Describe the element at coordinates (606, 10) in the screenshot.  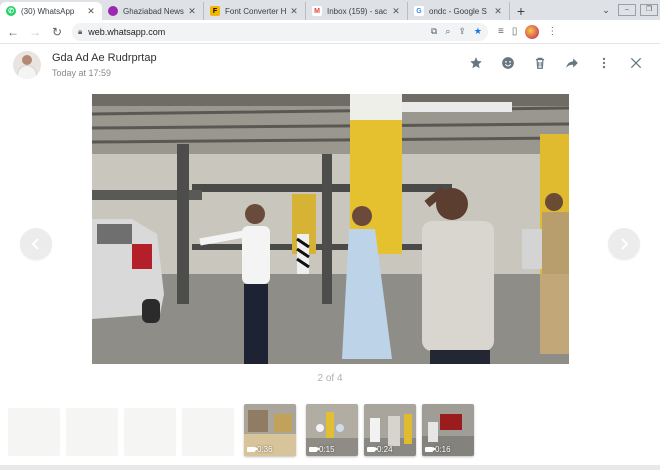
I see `tab-search-icon: ⌄` at that location.